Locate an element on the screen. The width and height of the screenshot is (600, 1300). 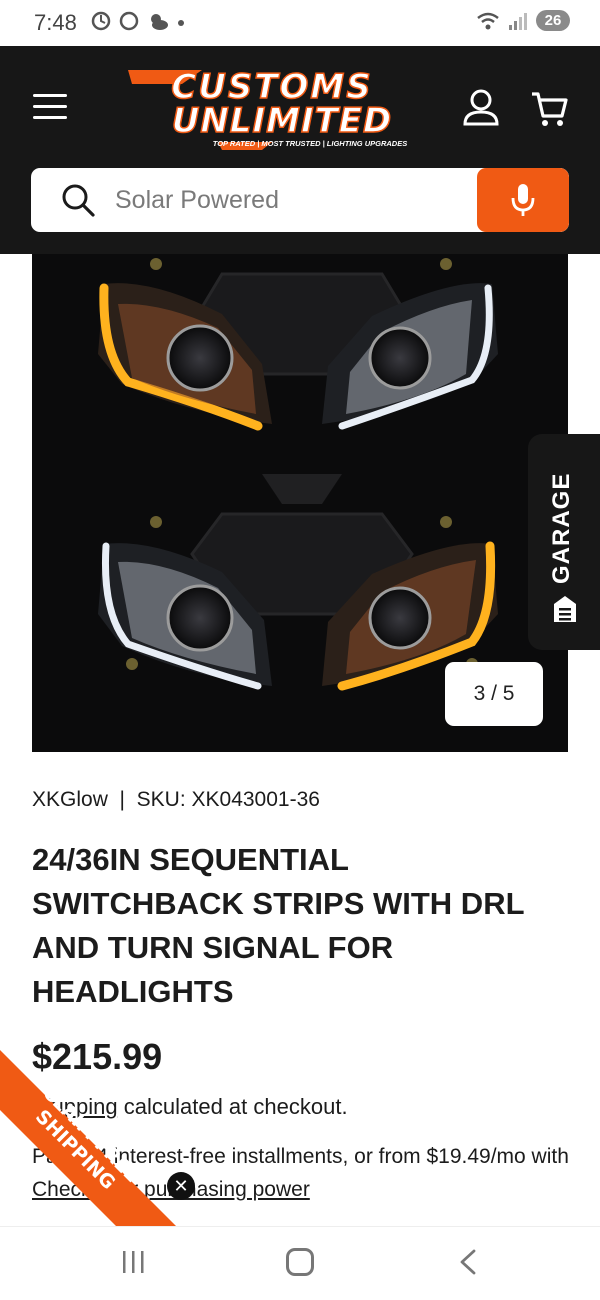
search-bar is located at coordinates (300, 200).